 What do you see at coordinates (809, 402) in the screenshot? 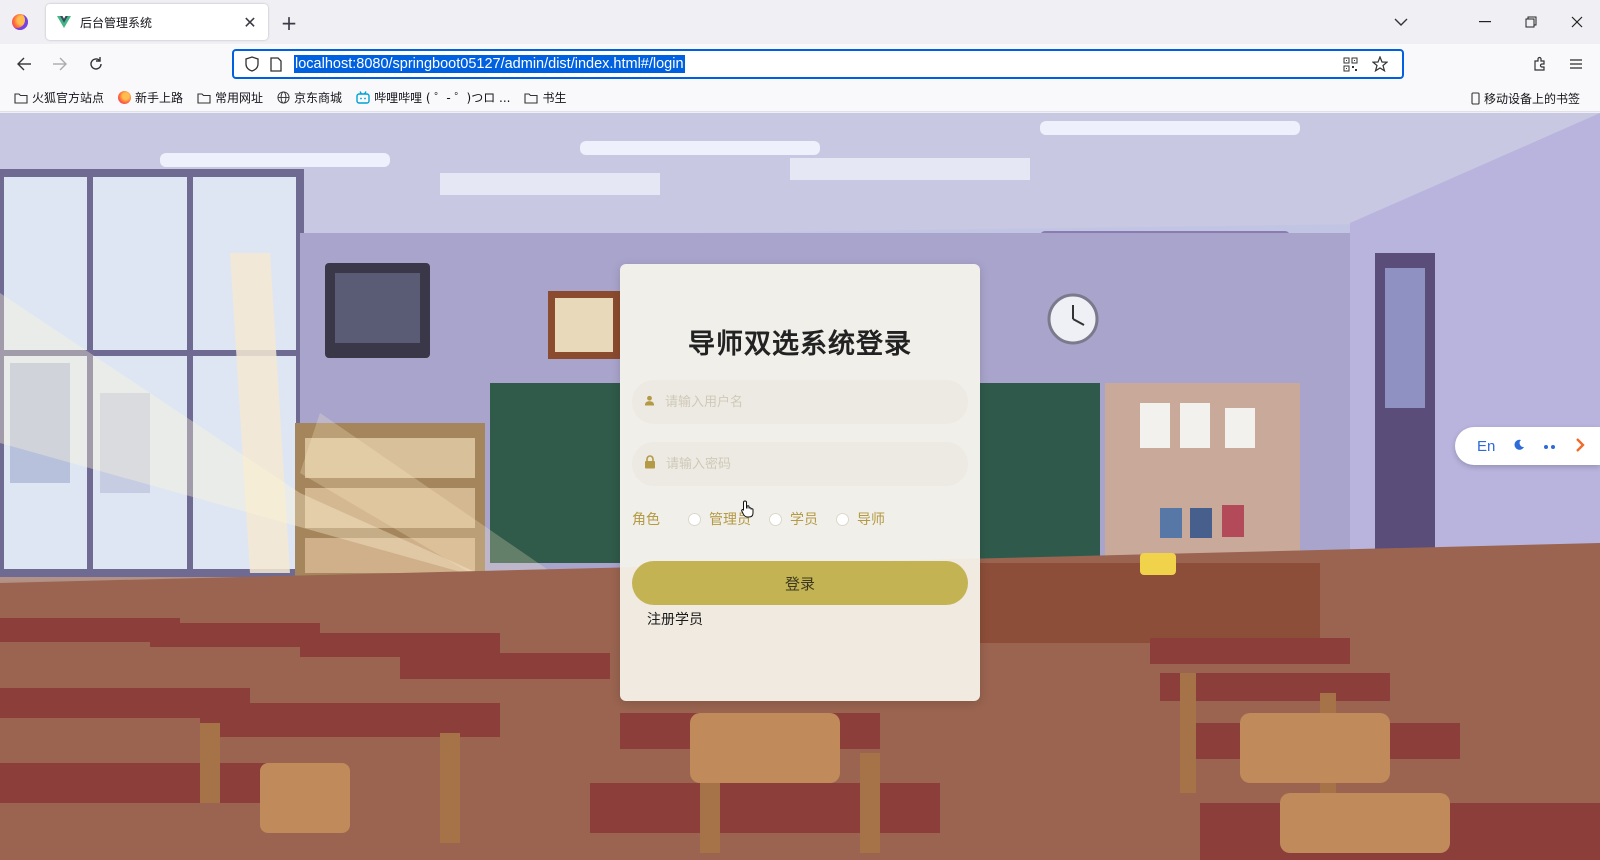
I see `username-input` at bounding box center [809, 402].